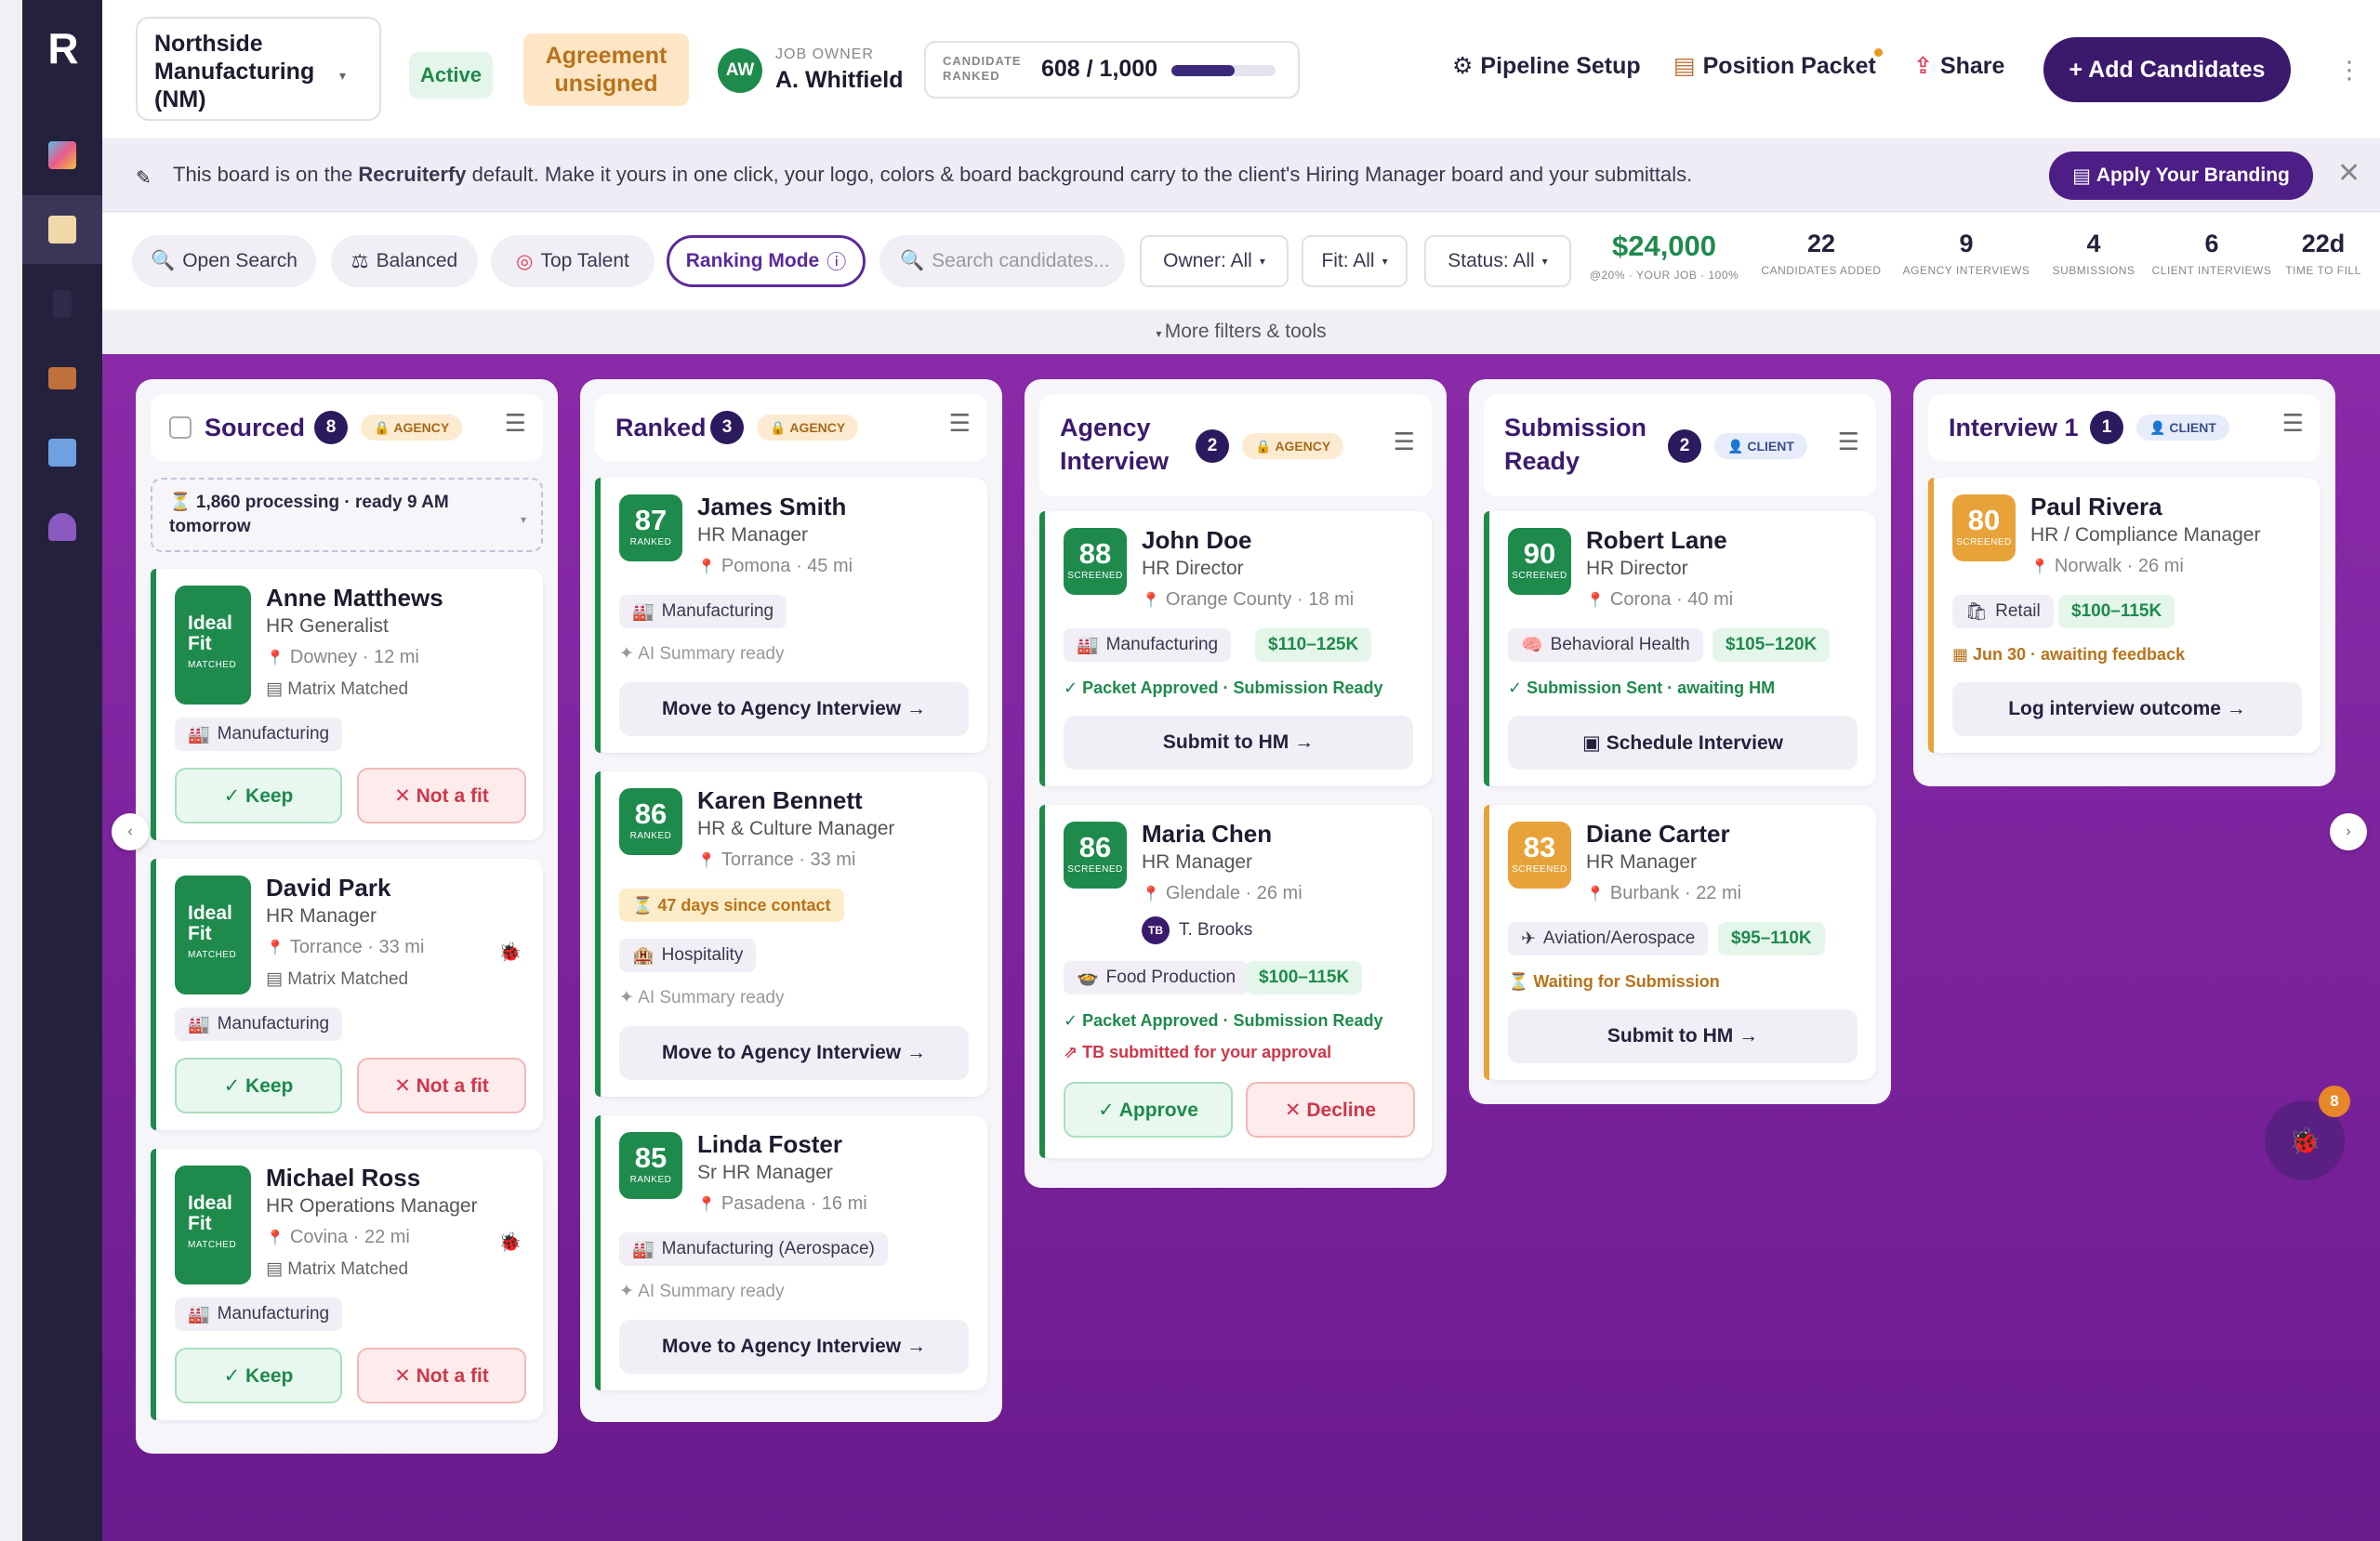  I want to click on share-icon: ⇪, so click(1923, 66).